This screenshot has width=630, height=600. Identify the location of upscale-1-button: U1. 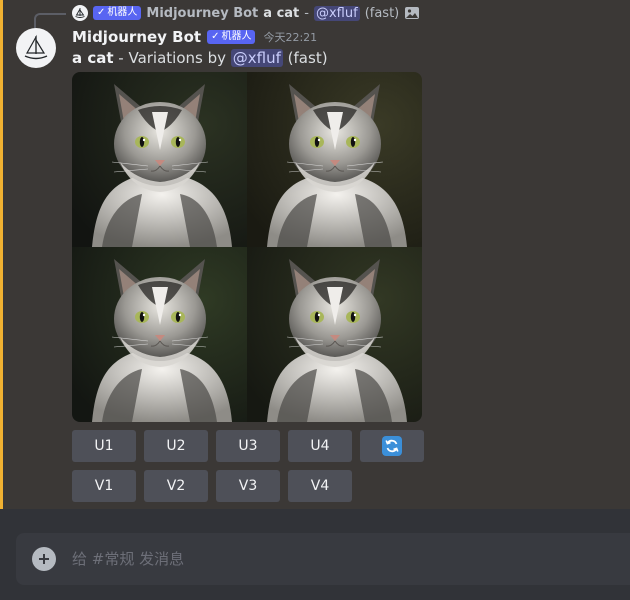
(104, 446).